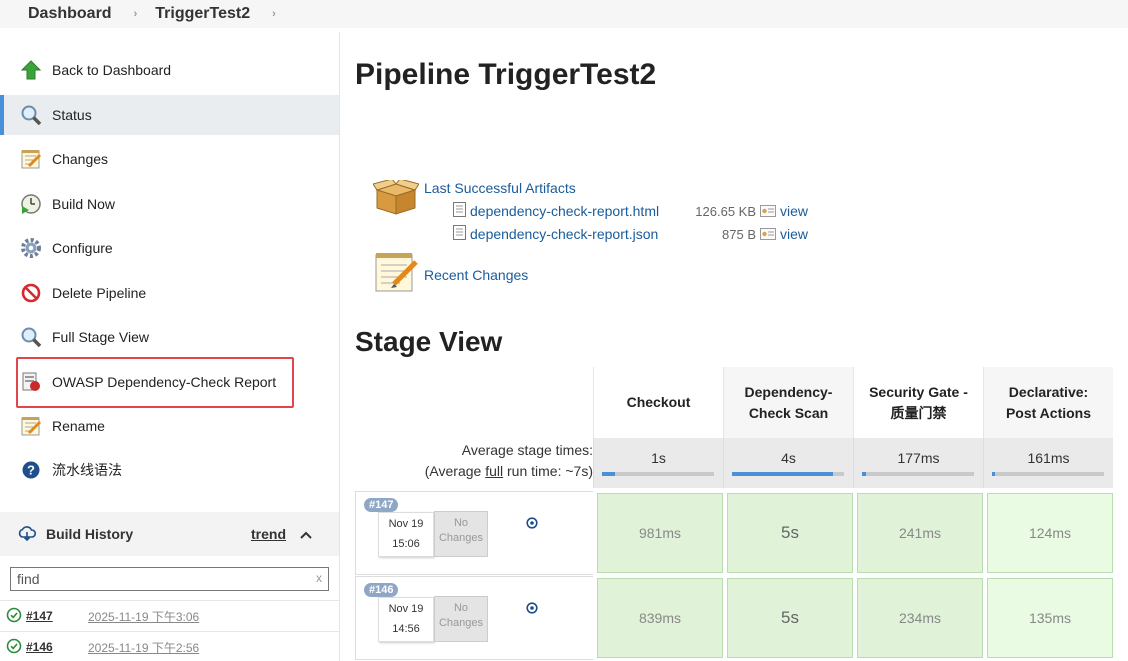  I want to click on gear-icon, so click(31, 248).